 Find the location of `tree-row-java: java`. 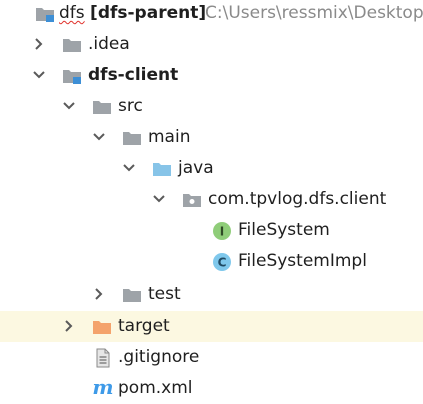

tree-row-java: java is located at coordinates (211, 168).